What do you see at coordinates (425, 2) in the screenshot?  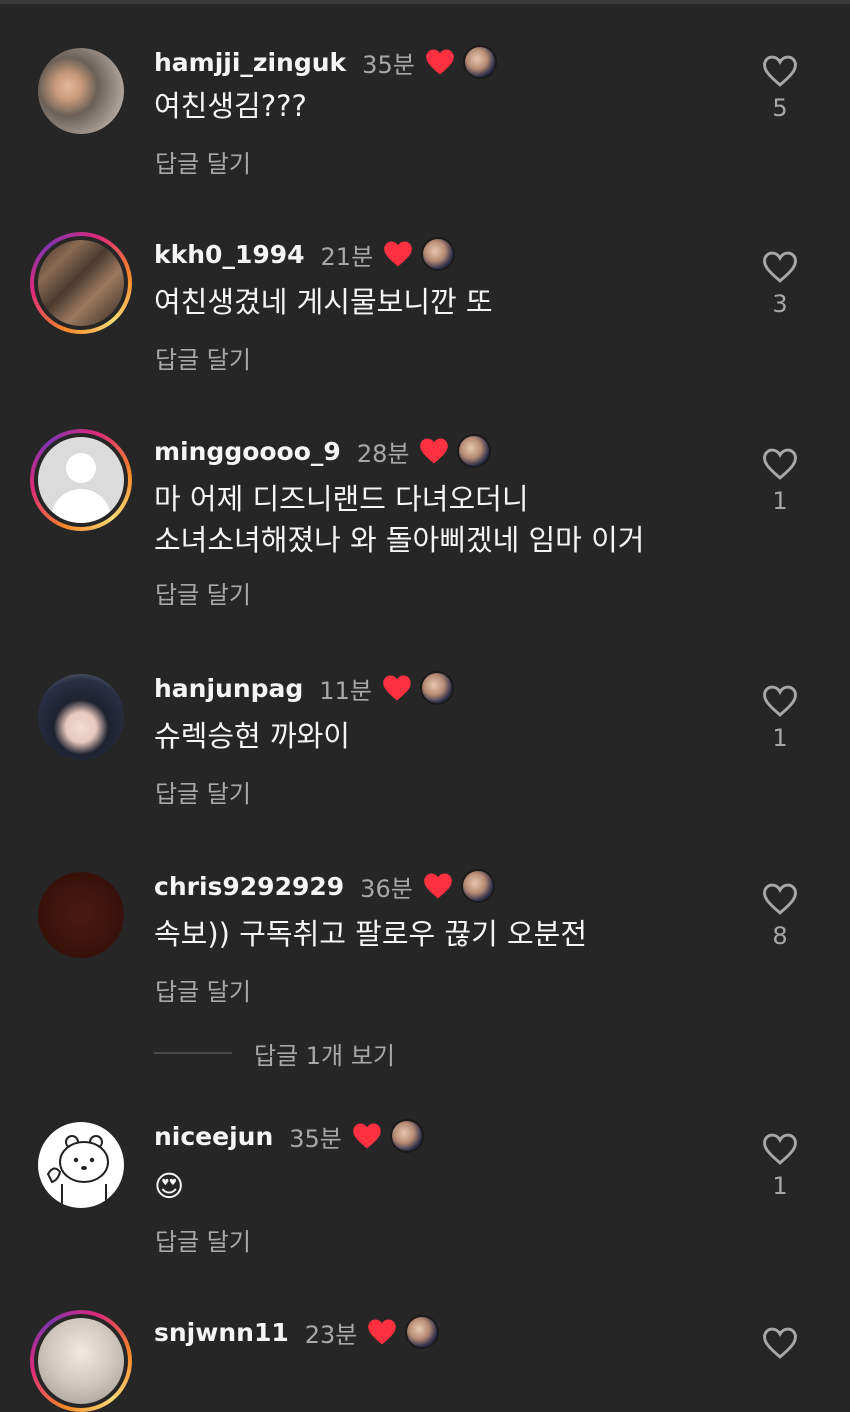 I see `top-divider` at bounding box center [425, 2].